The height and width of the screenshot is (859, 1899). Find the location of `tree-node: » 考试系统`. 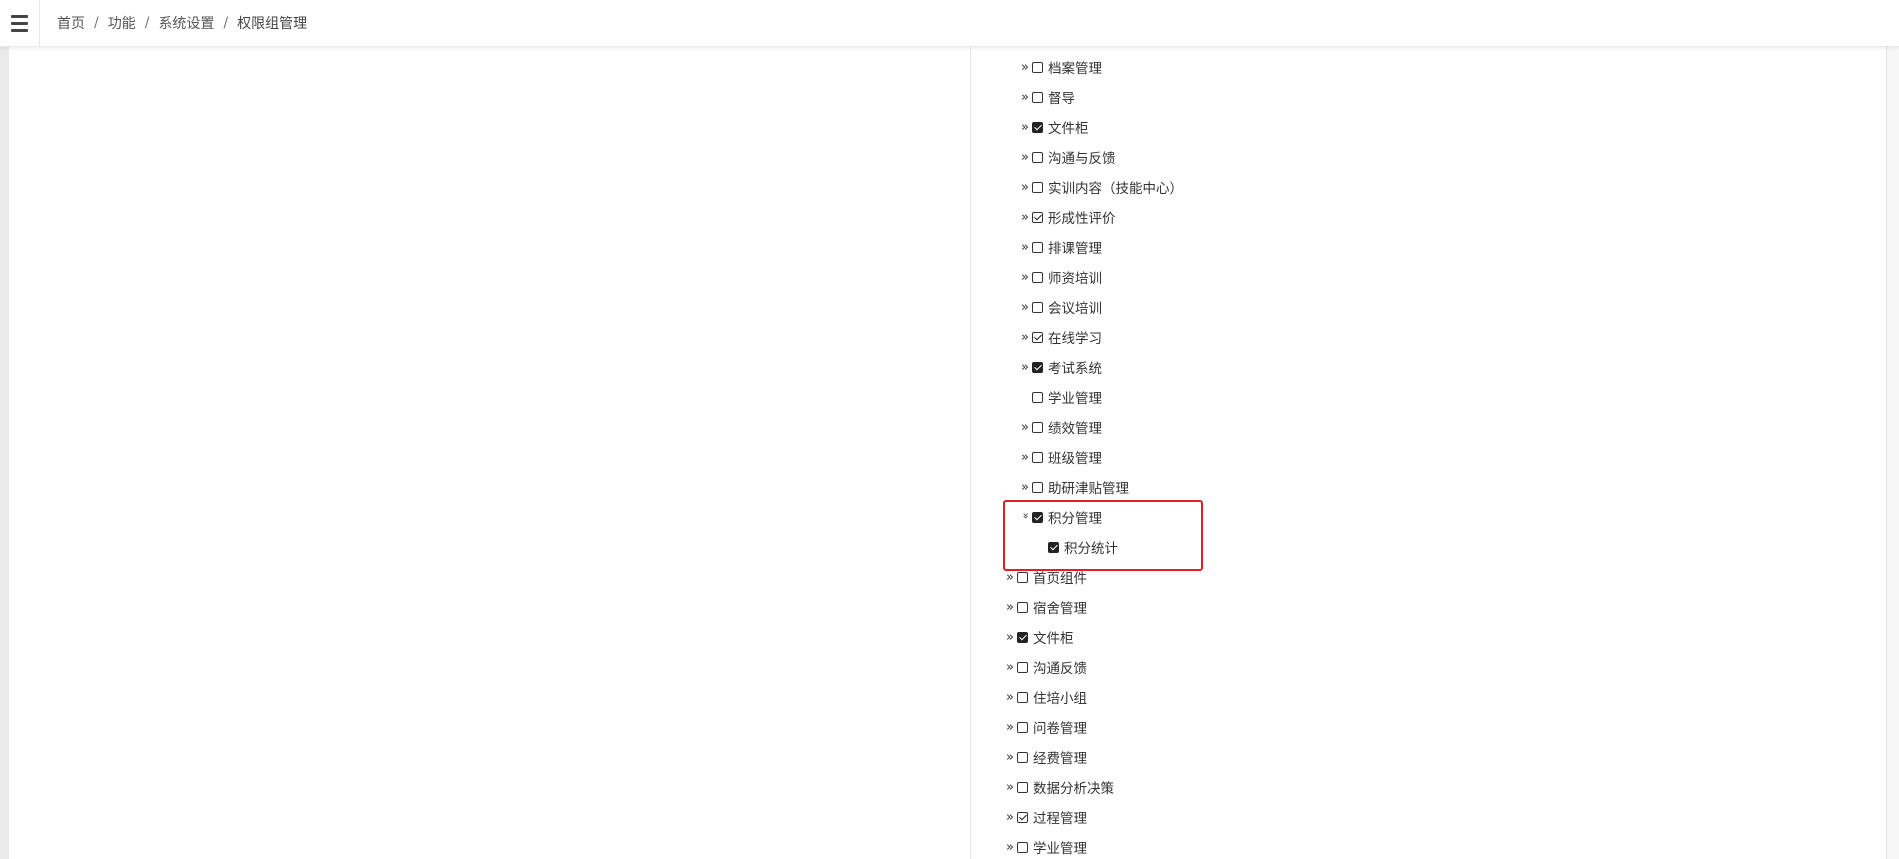

tree-node: » 考试系统 is located at coordinates (1061, 367).